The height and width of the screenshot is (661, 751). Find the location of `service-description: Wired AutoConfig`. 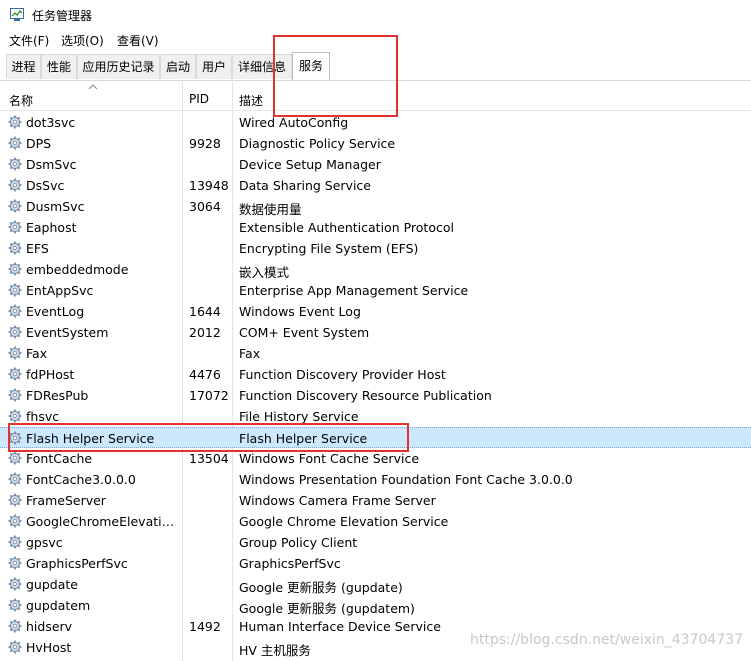

service-description: Wired AutoConfig is located at coordinates (294, 122).